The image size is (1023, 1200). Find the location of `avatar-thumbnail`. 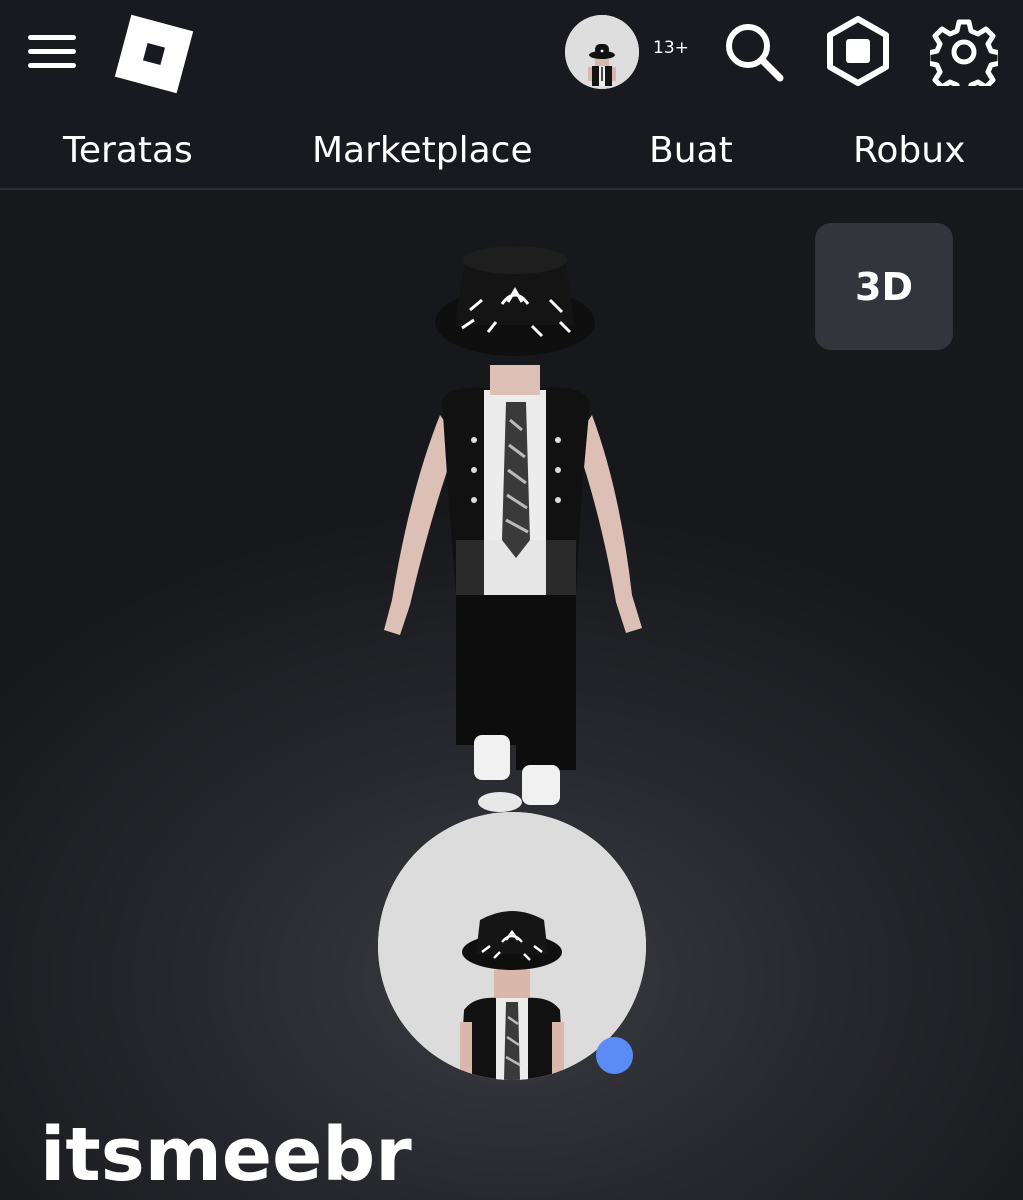

avatar-thumbnail is located at coordinates (602, 52).